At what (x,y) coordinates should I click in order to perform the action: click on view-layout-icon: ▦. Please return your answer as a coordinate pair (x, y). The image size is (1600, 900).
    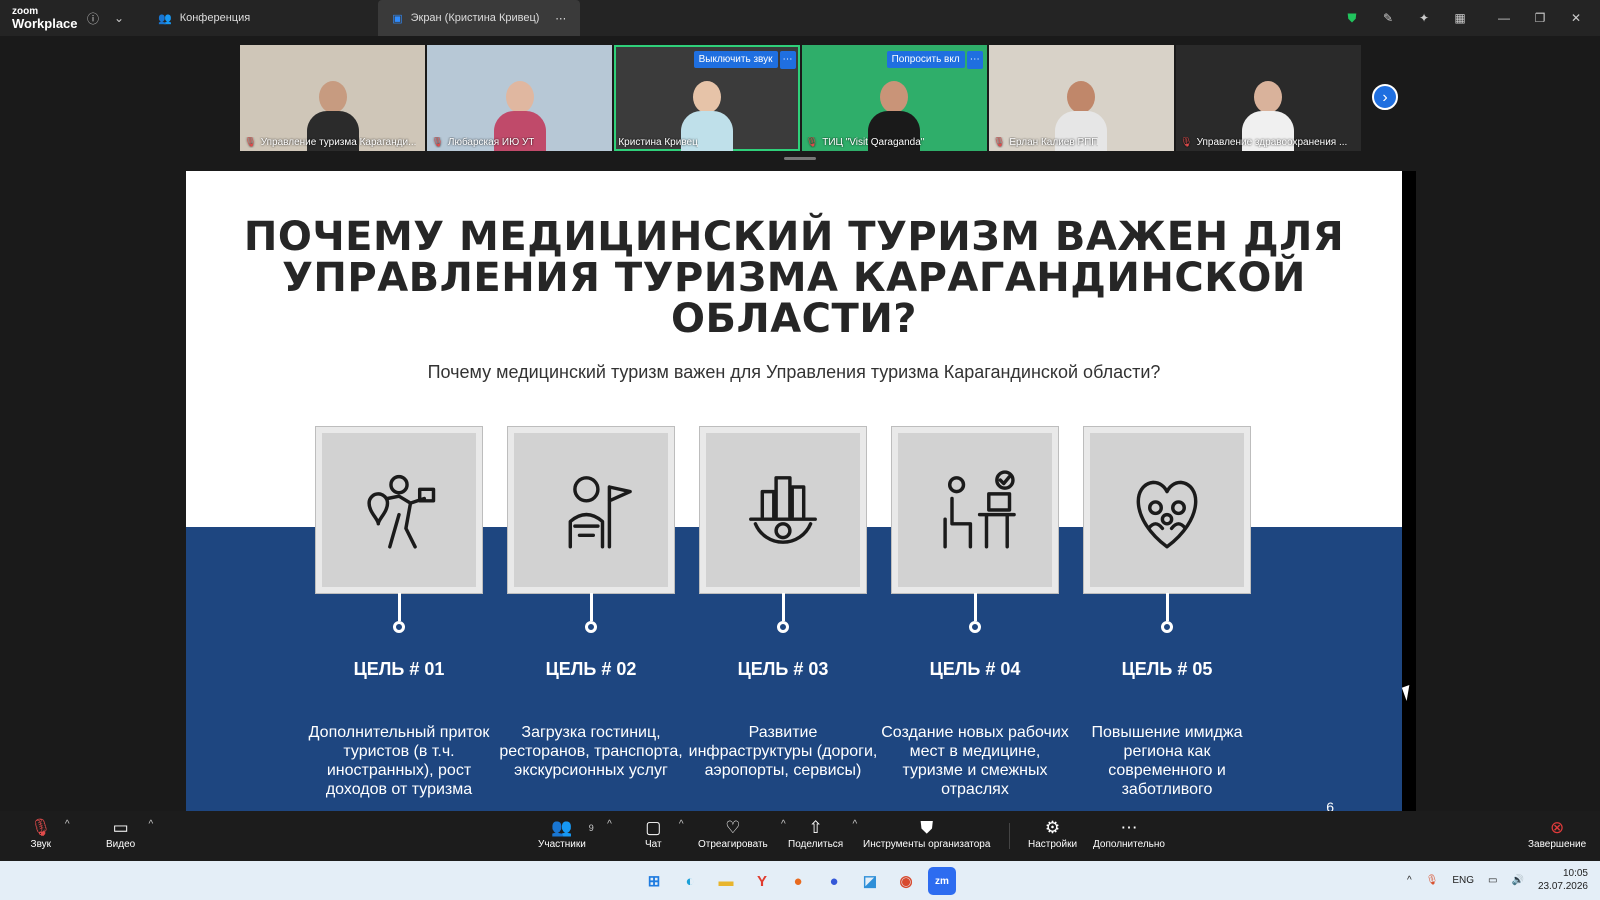
    Looking at the image, I should click on (1460, 18).